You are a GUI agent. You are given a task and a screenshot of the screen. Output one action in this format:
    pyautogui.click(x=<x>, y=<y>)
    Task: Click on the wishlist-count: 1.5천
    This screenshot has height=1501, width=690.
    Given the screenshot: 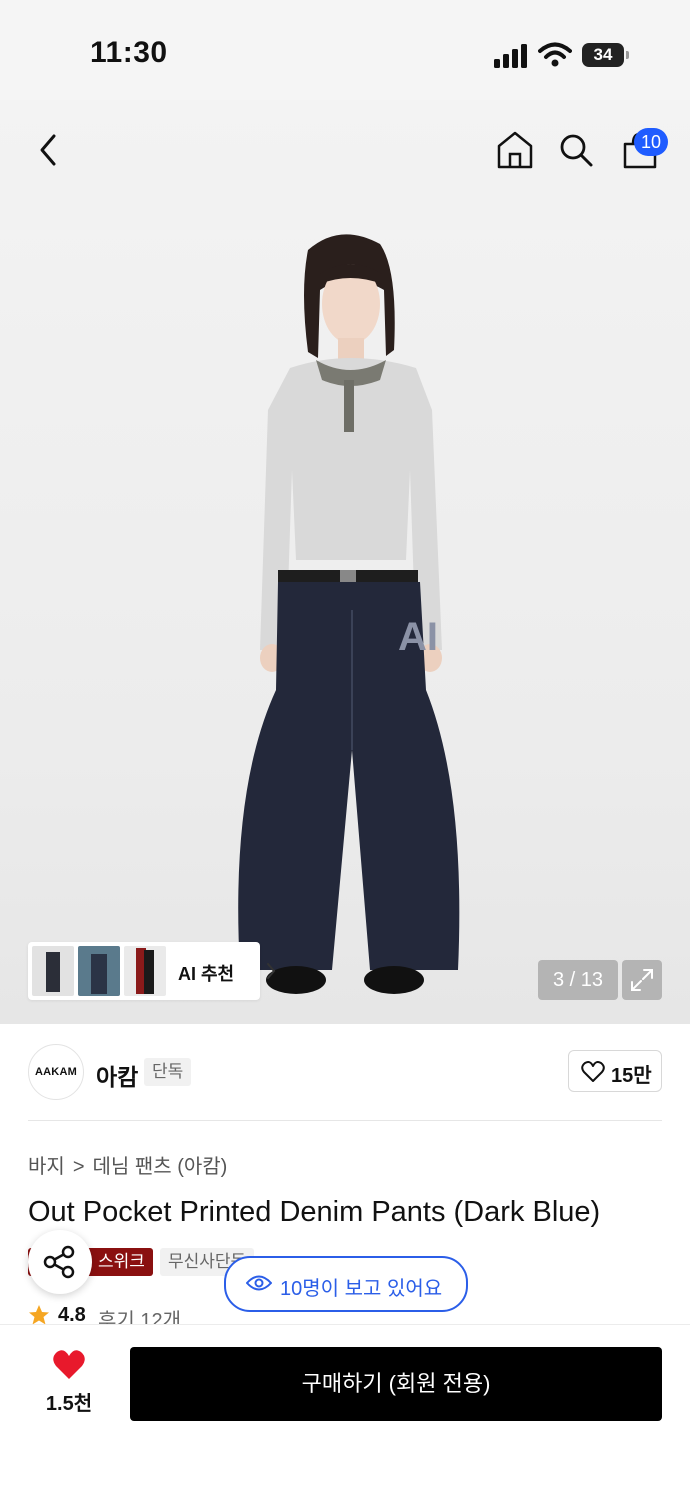 What is the action you would take?
    pyautogui.click(x=69, y=1404)
    